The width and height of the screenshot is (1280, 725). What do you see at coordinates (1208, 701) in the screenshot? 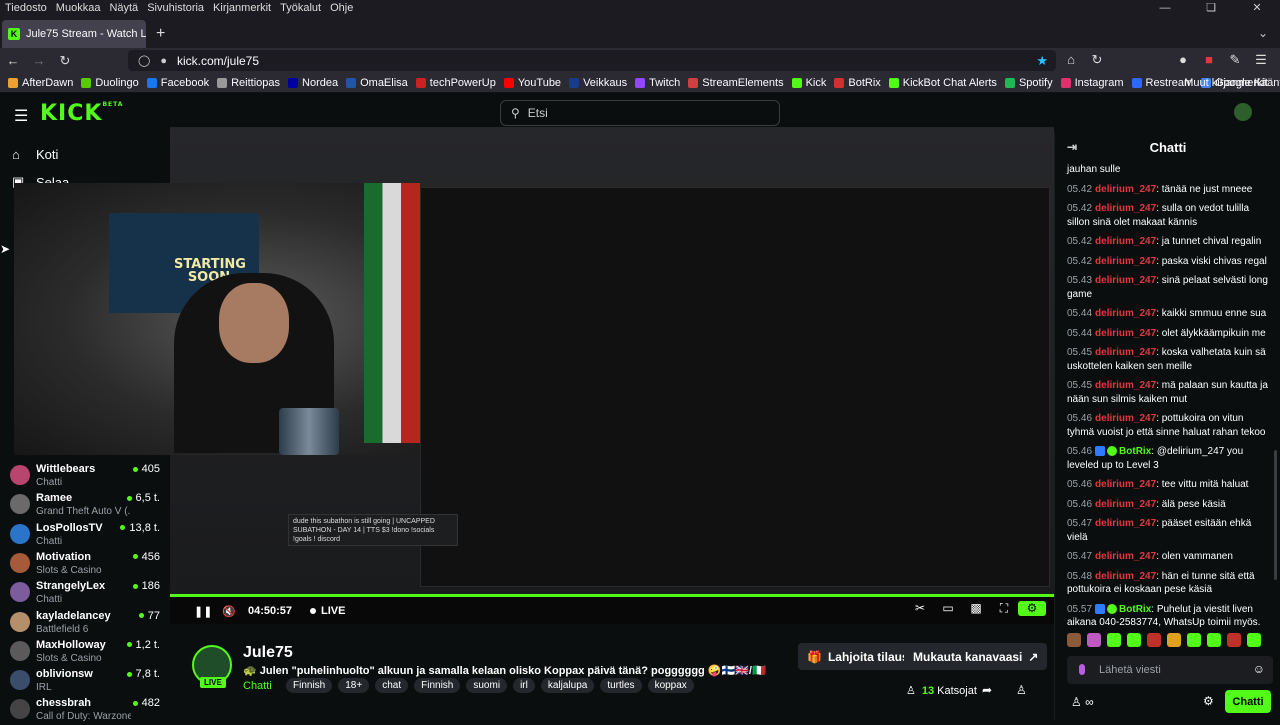
I see `chat-settings-gear-icon: ⚙` at bounding box center [1208, 701].